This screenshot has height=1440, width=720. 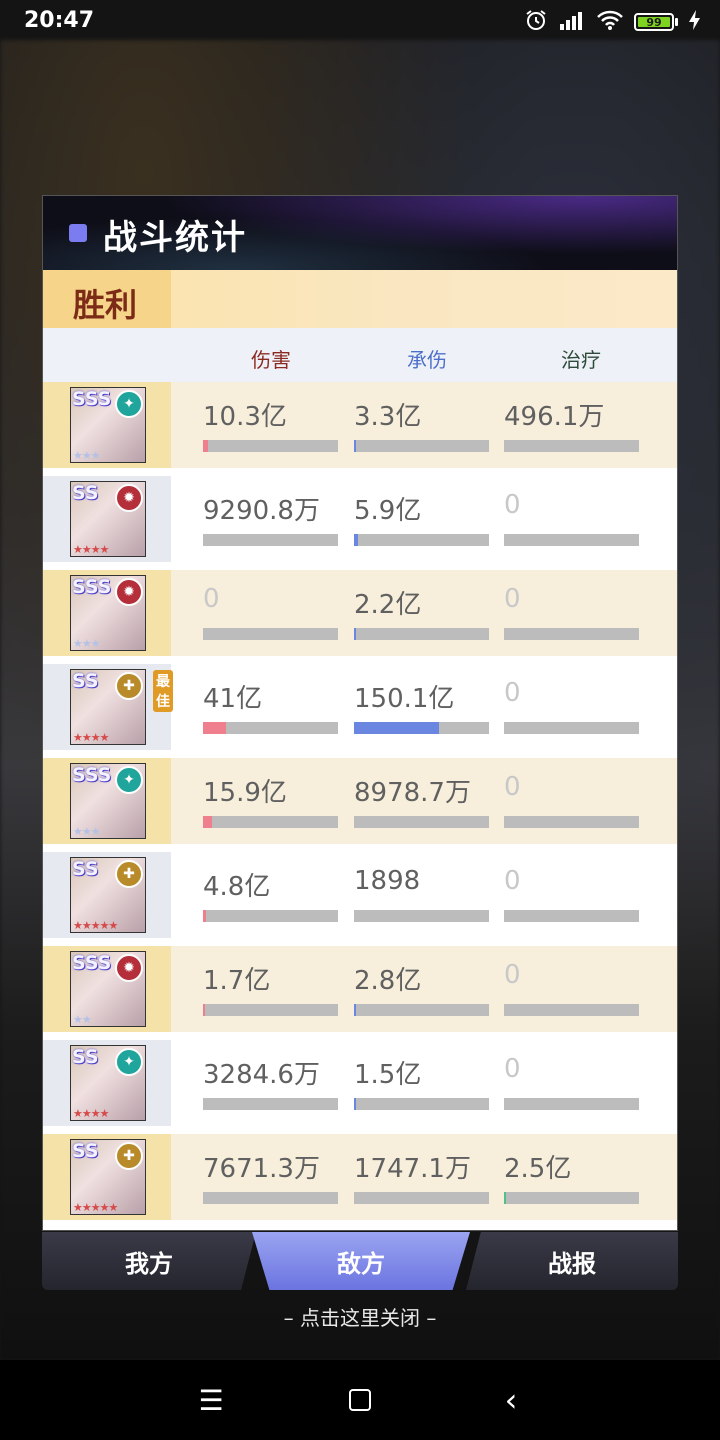 I want to click on taken-value: 2.8亿, so click(x=388, y=981).